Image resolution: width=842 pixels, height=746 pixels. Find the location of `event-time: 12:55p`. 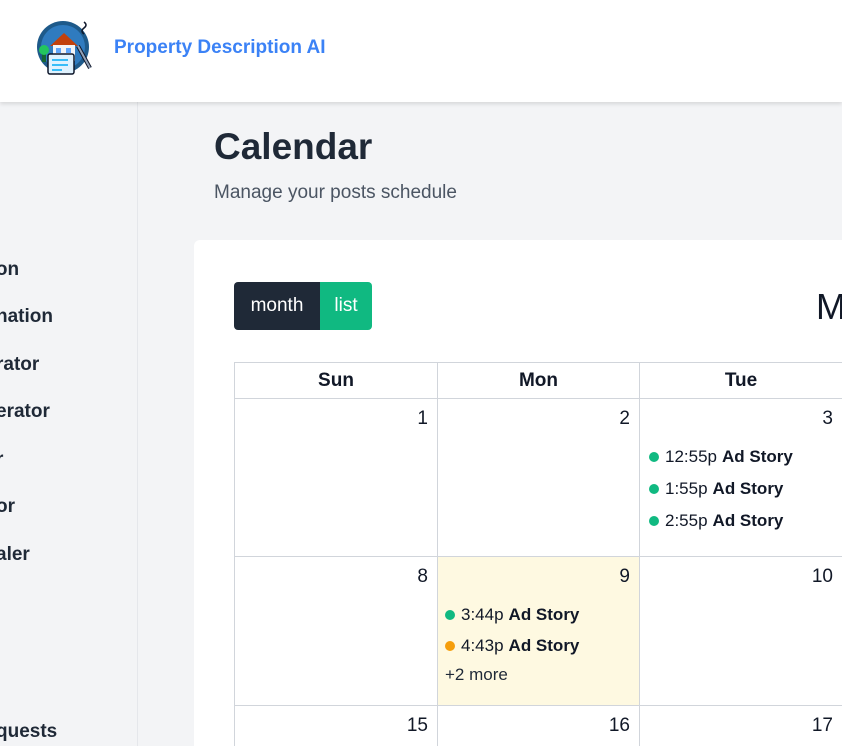

event-time: 12:55p is located at coordinates (691, 456).